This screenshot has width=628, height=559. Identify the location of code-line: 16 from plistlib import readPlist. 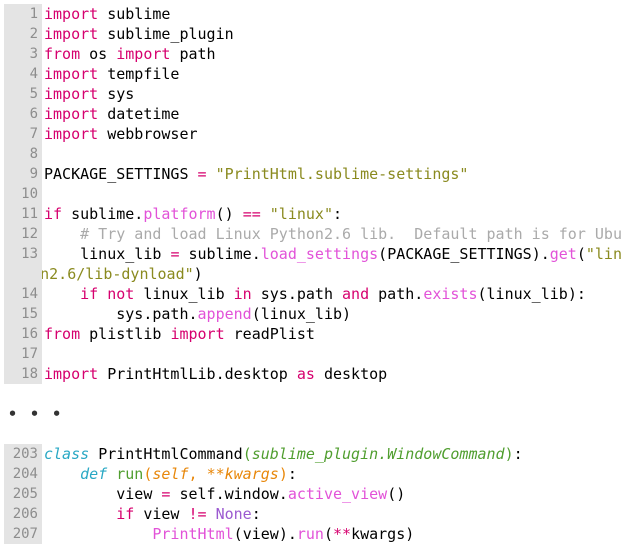
(314, 334).